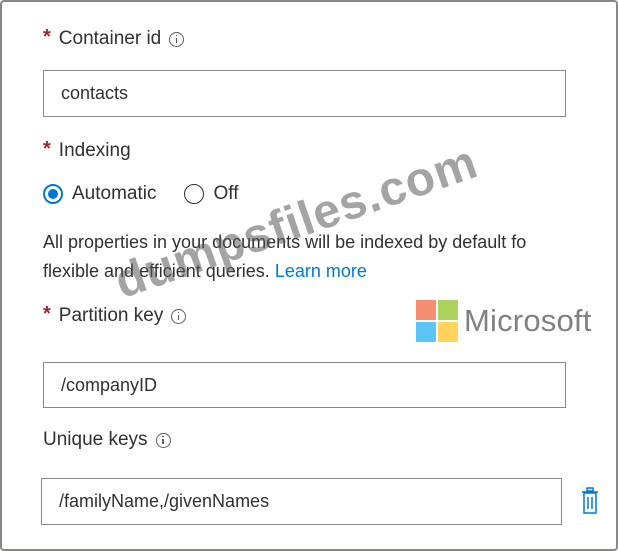 This screenshot has height=551, width=618. Describe the element at coordinates (114, 193) in the screenshot. I see `radio-label-automatic: Automatic` at that location.